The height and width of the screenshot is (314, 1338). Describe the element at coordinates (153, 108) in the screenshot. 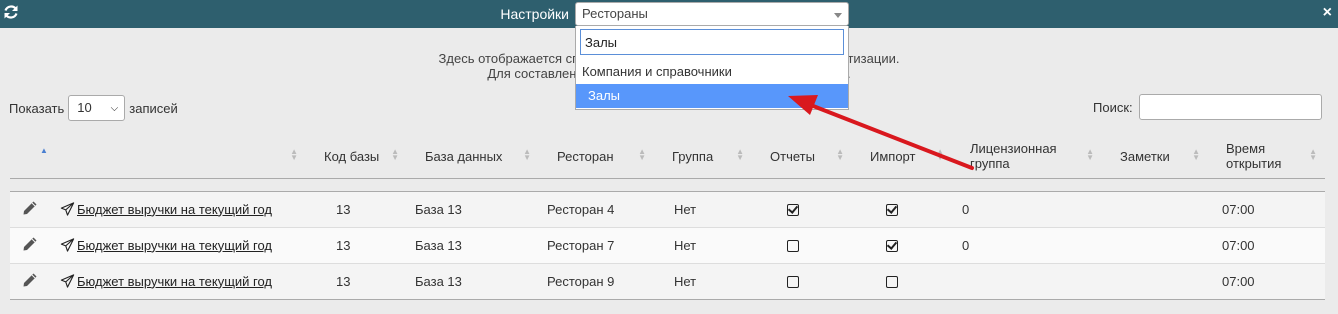

I see `entries-suffix: записей` at that location.